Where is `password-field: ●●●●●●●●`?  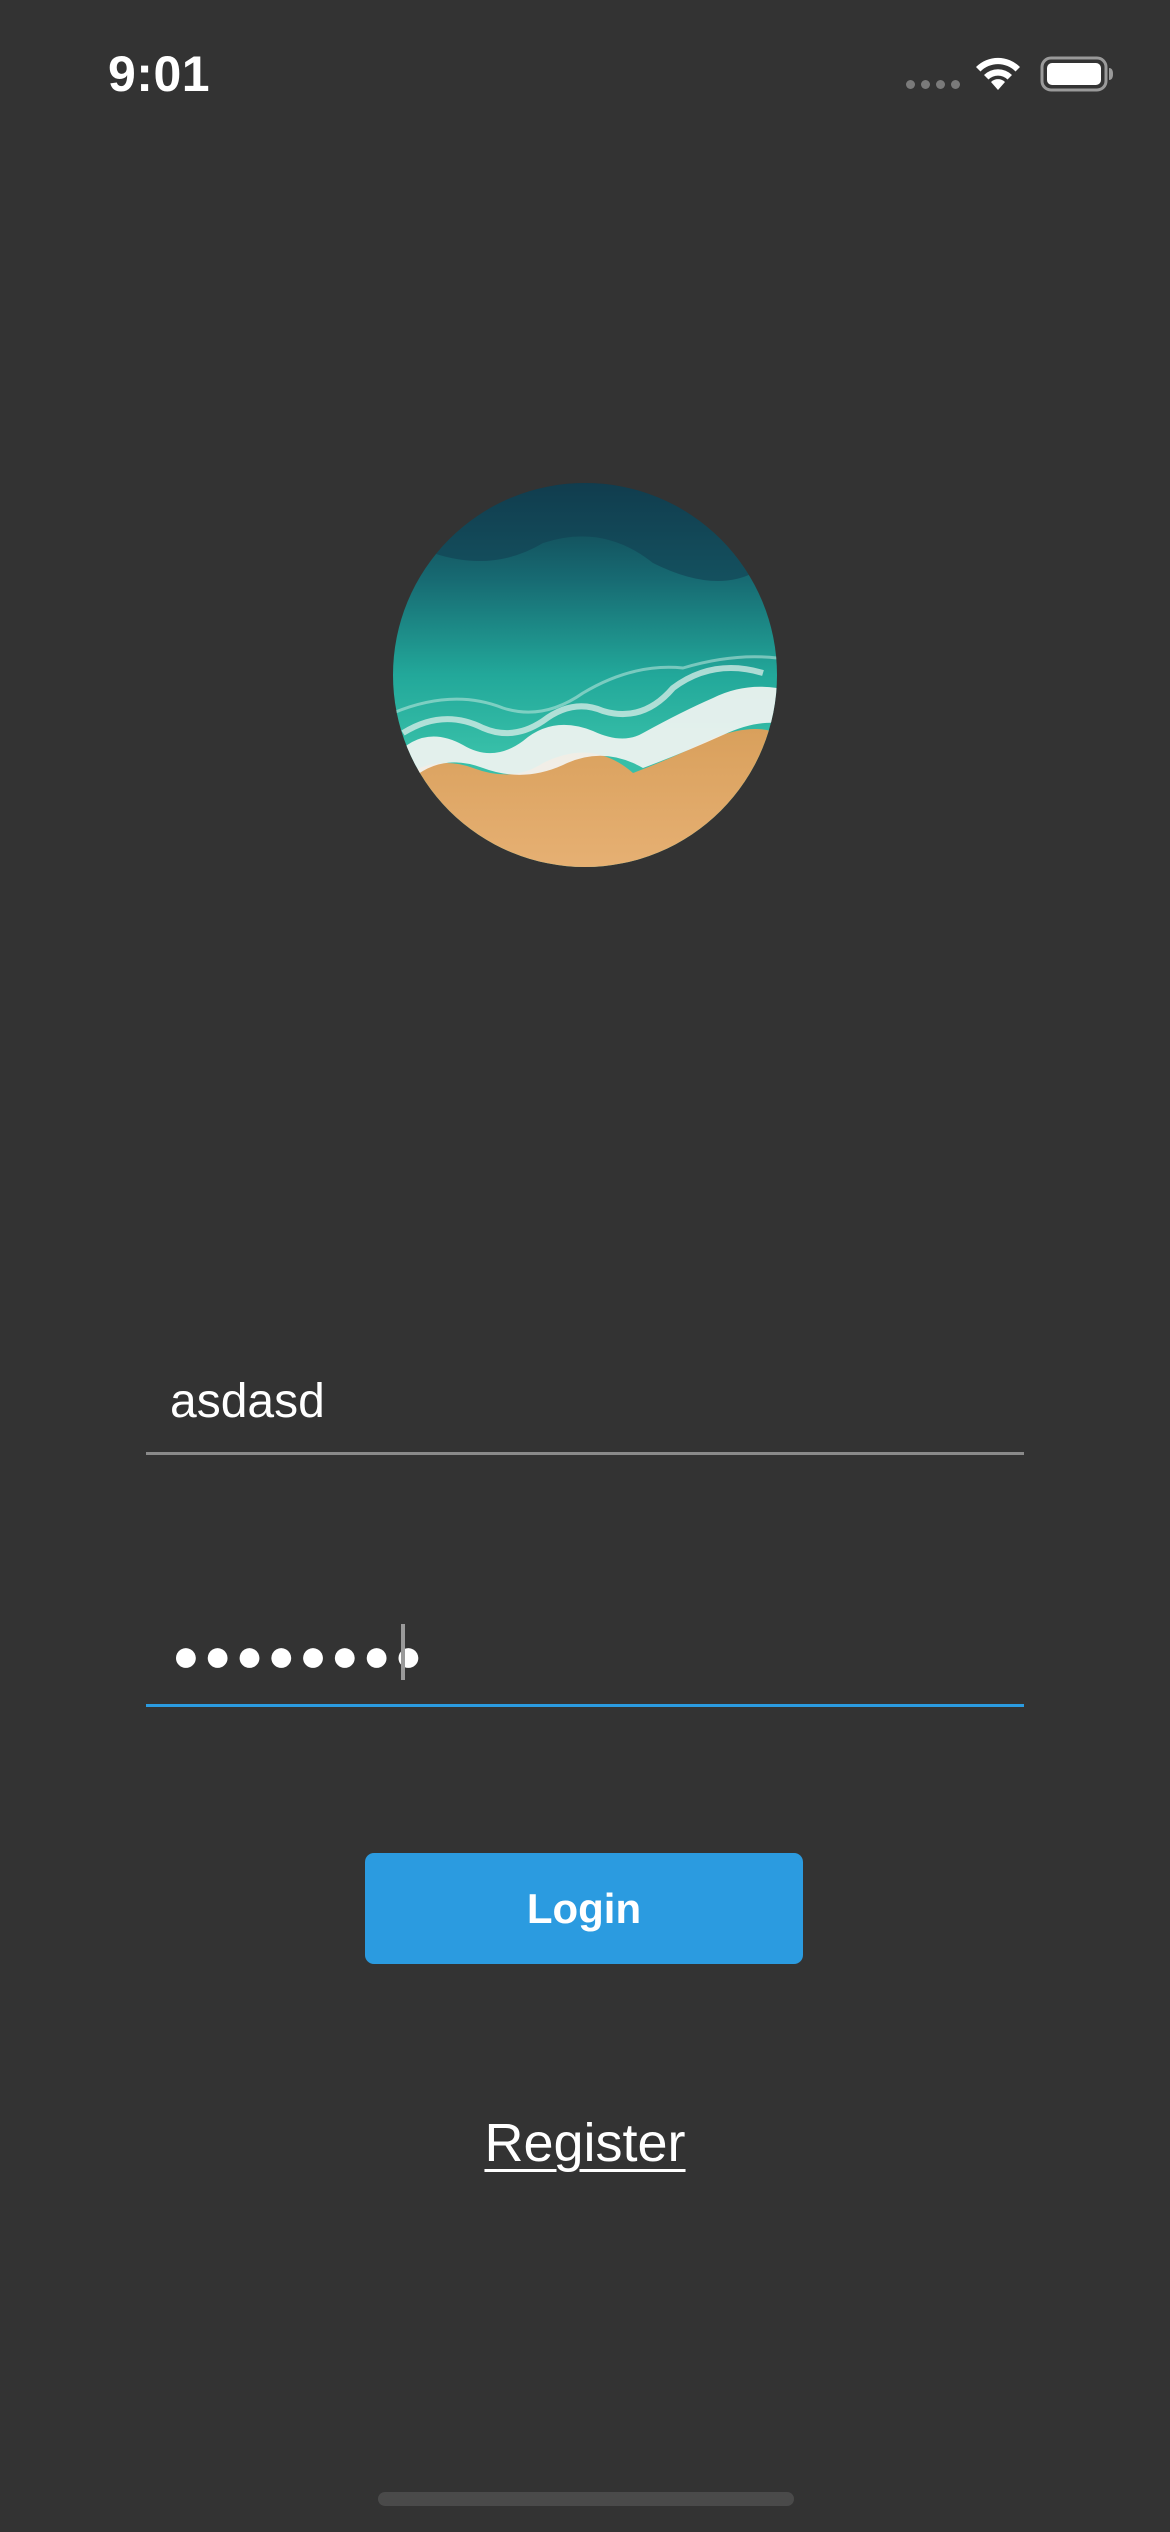 password-field: ●●●●●●●● is located at coordinates (585, 1660).